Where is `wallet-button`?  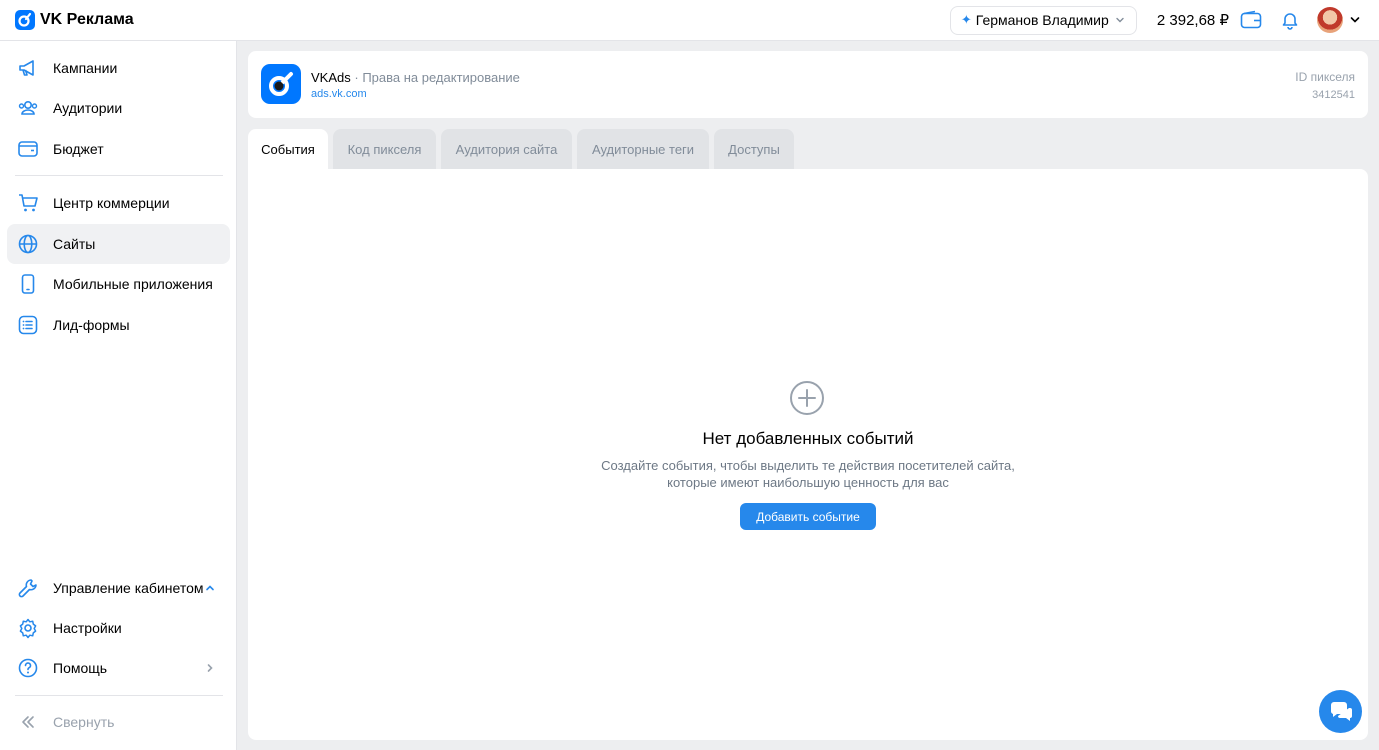
wallet-button is located at coordinates (1251, 20).